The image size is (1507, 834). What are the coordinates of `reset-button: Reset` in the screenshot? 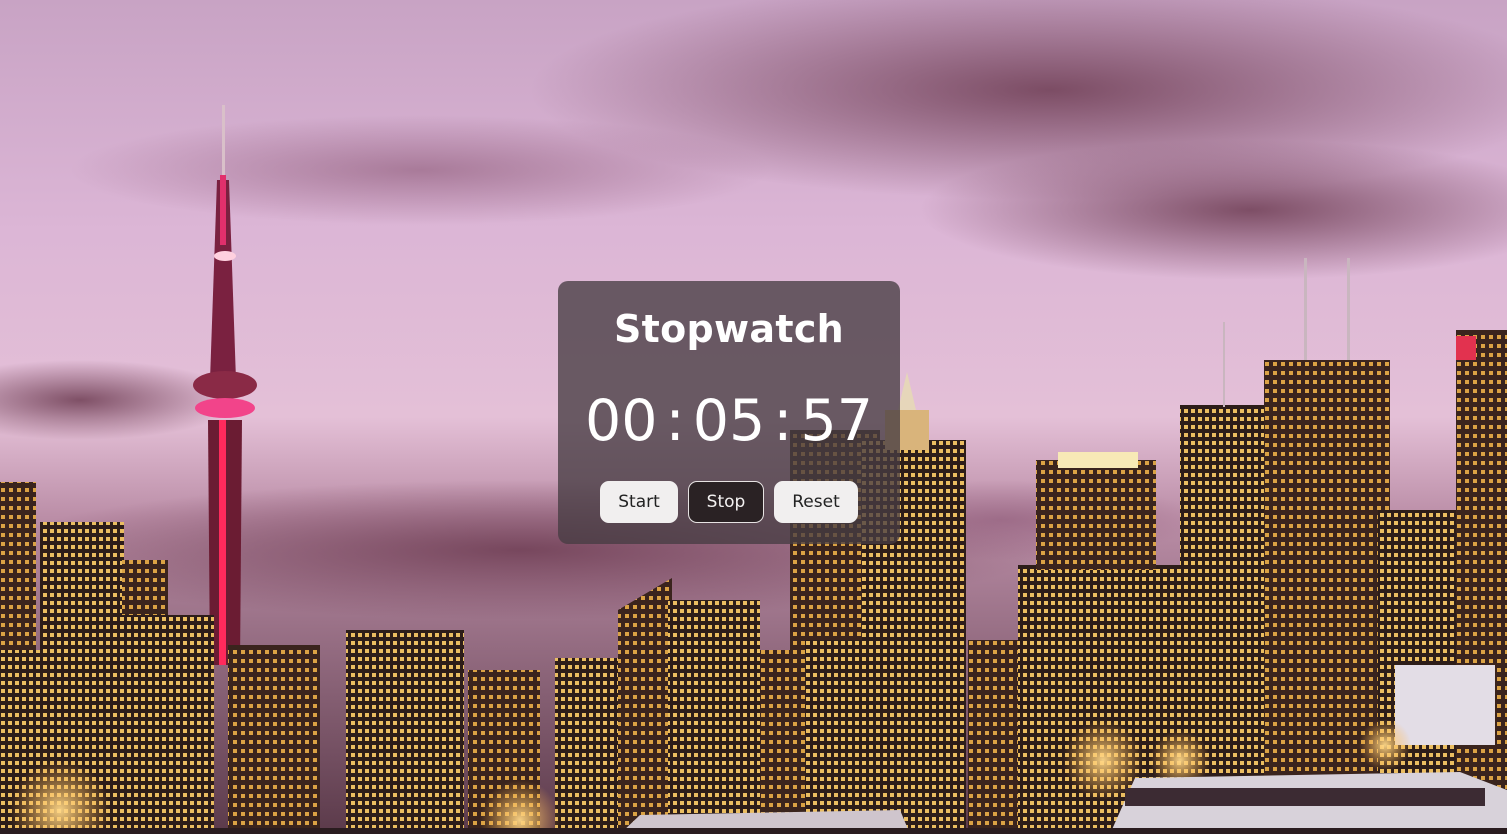 It's located at (816, 502).